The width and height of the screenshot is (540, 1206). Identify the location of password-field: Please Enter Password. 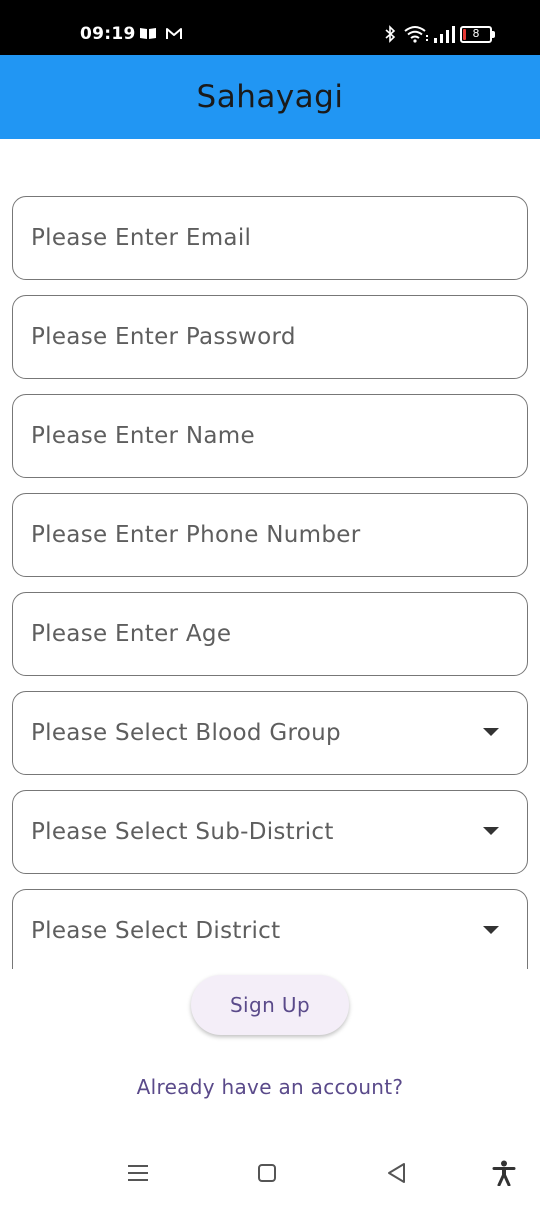
(270, 337).